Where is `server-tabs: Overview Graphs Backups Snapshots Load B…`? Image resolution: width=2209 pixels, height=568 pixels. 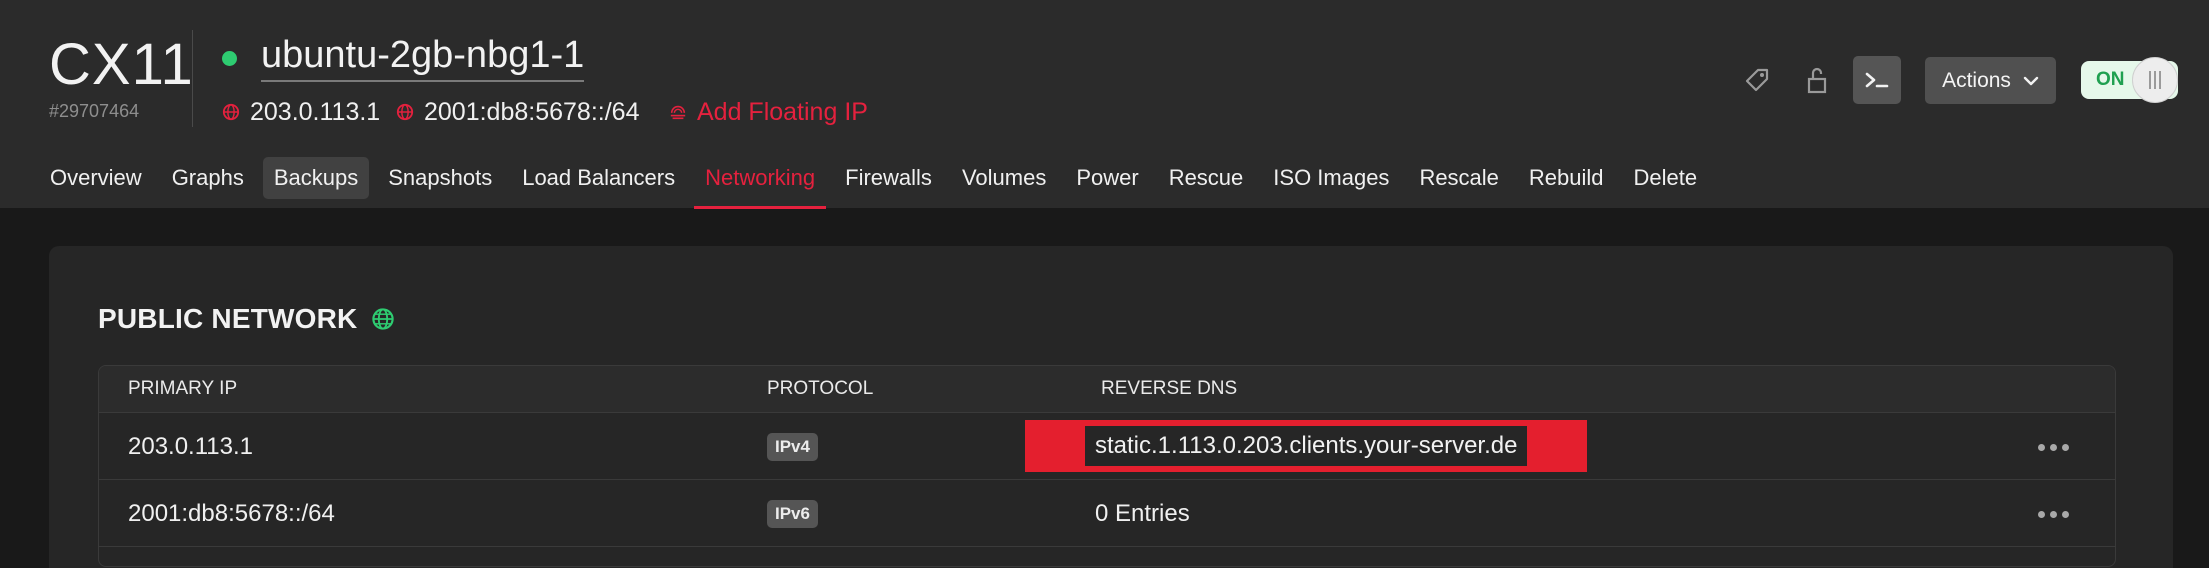 server-tabs: Overview Graphs Backups Snapshots Load B… is located at coordinates (877, 183).